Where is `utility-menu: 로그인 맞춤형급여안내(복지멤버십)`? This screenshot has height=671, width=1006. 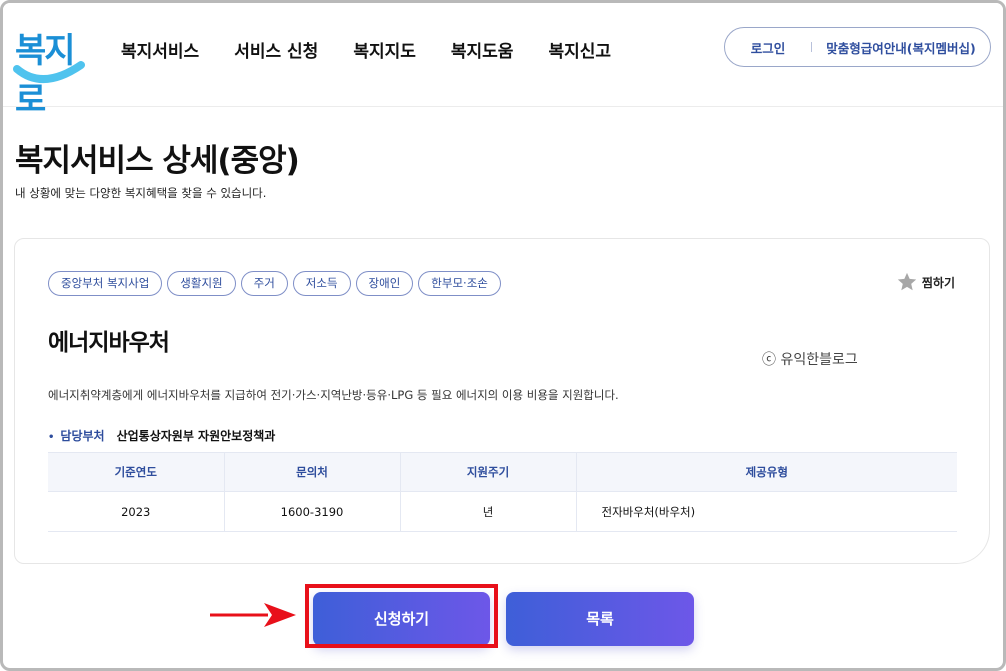 utility-menu: 로그인 맞춤형급여안내(복지멤버십) is located at coordinates (857, 47).